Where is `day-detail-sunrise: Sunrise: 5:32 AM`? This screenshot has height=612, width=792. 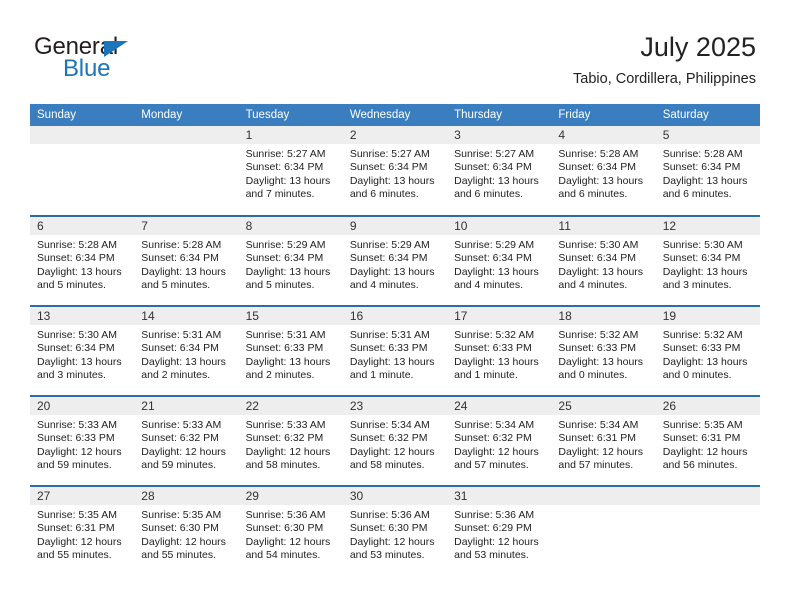
day-detail-sunrise: Sunrise: 5:32 AM is located at coordinates (494, 335).